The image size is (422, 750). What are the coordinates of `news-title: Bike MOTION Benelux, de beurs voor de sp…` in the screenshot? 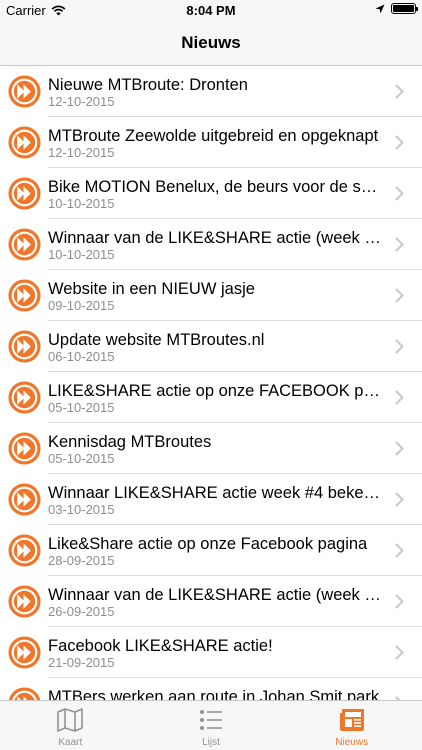 It's located at (216, 187).